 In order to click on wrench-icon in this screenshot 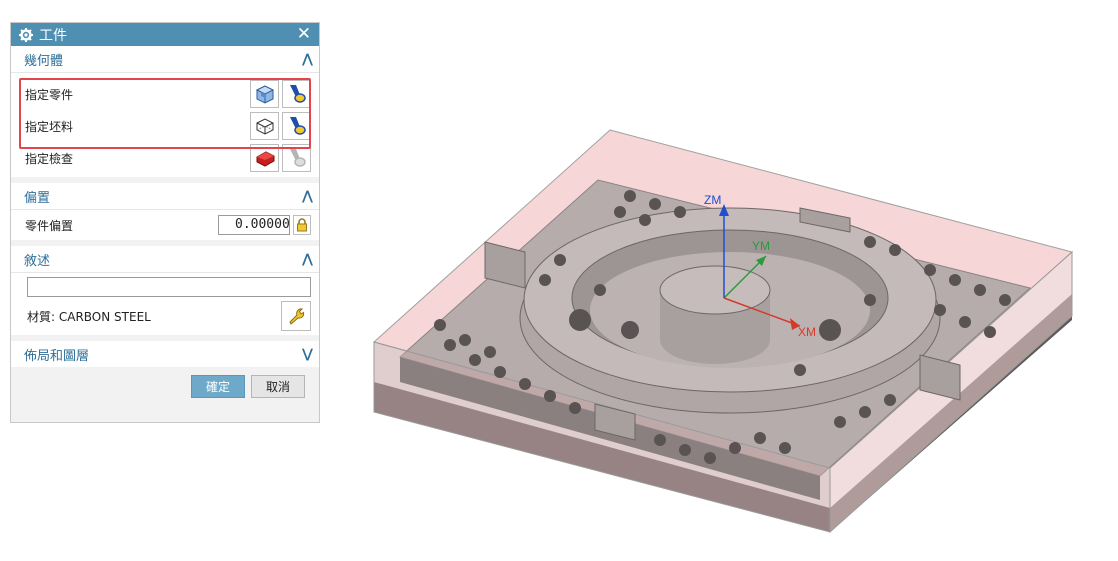, I will do `click(297, 316)`.